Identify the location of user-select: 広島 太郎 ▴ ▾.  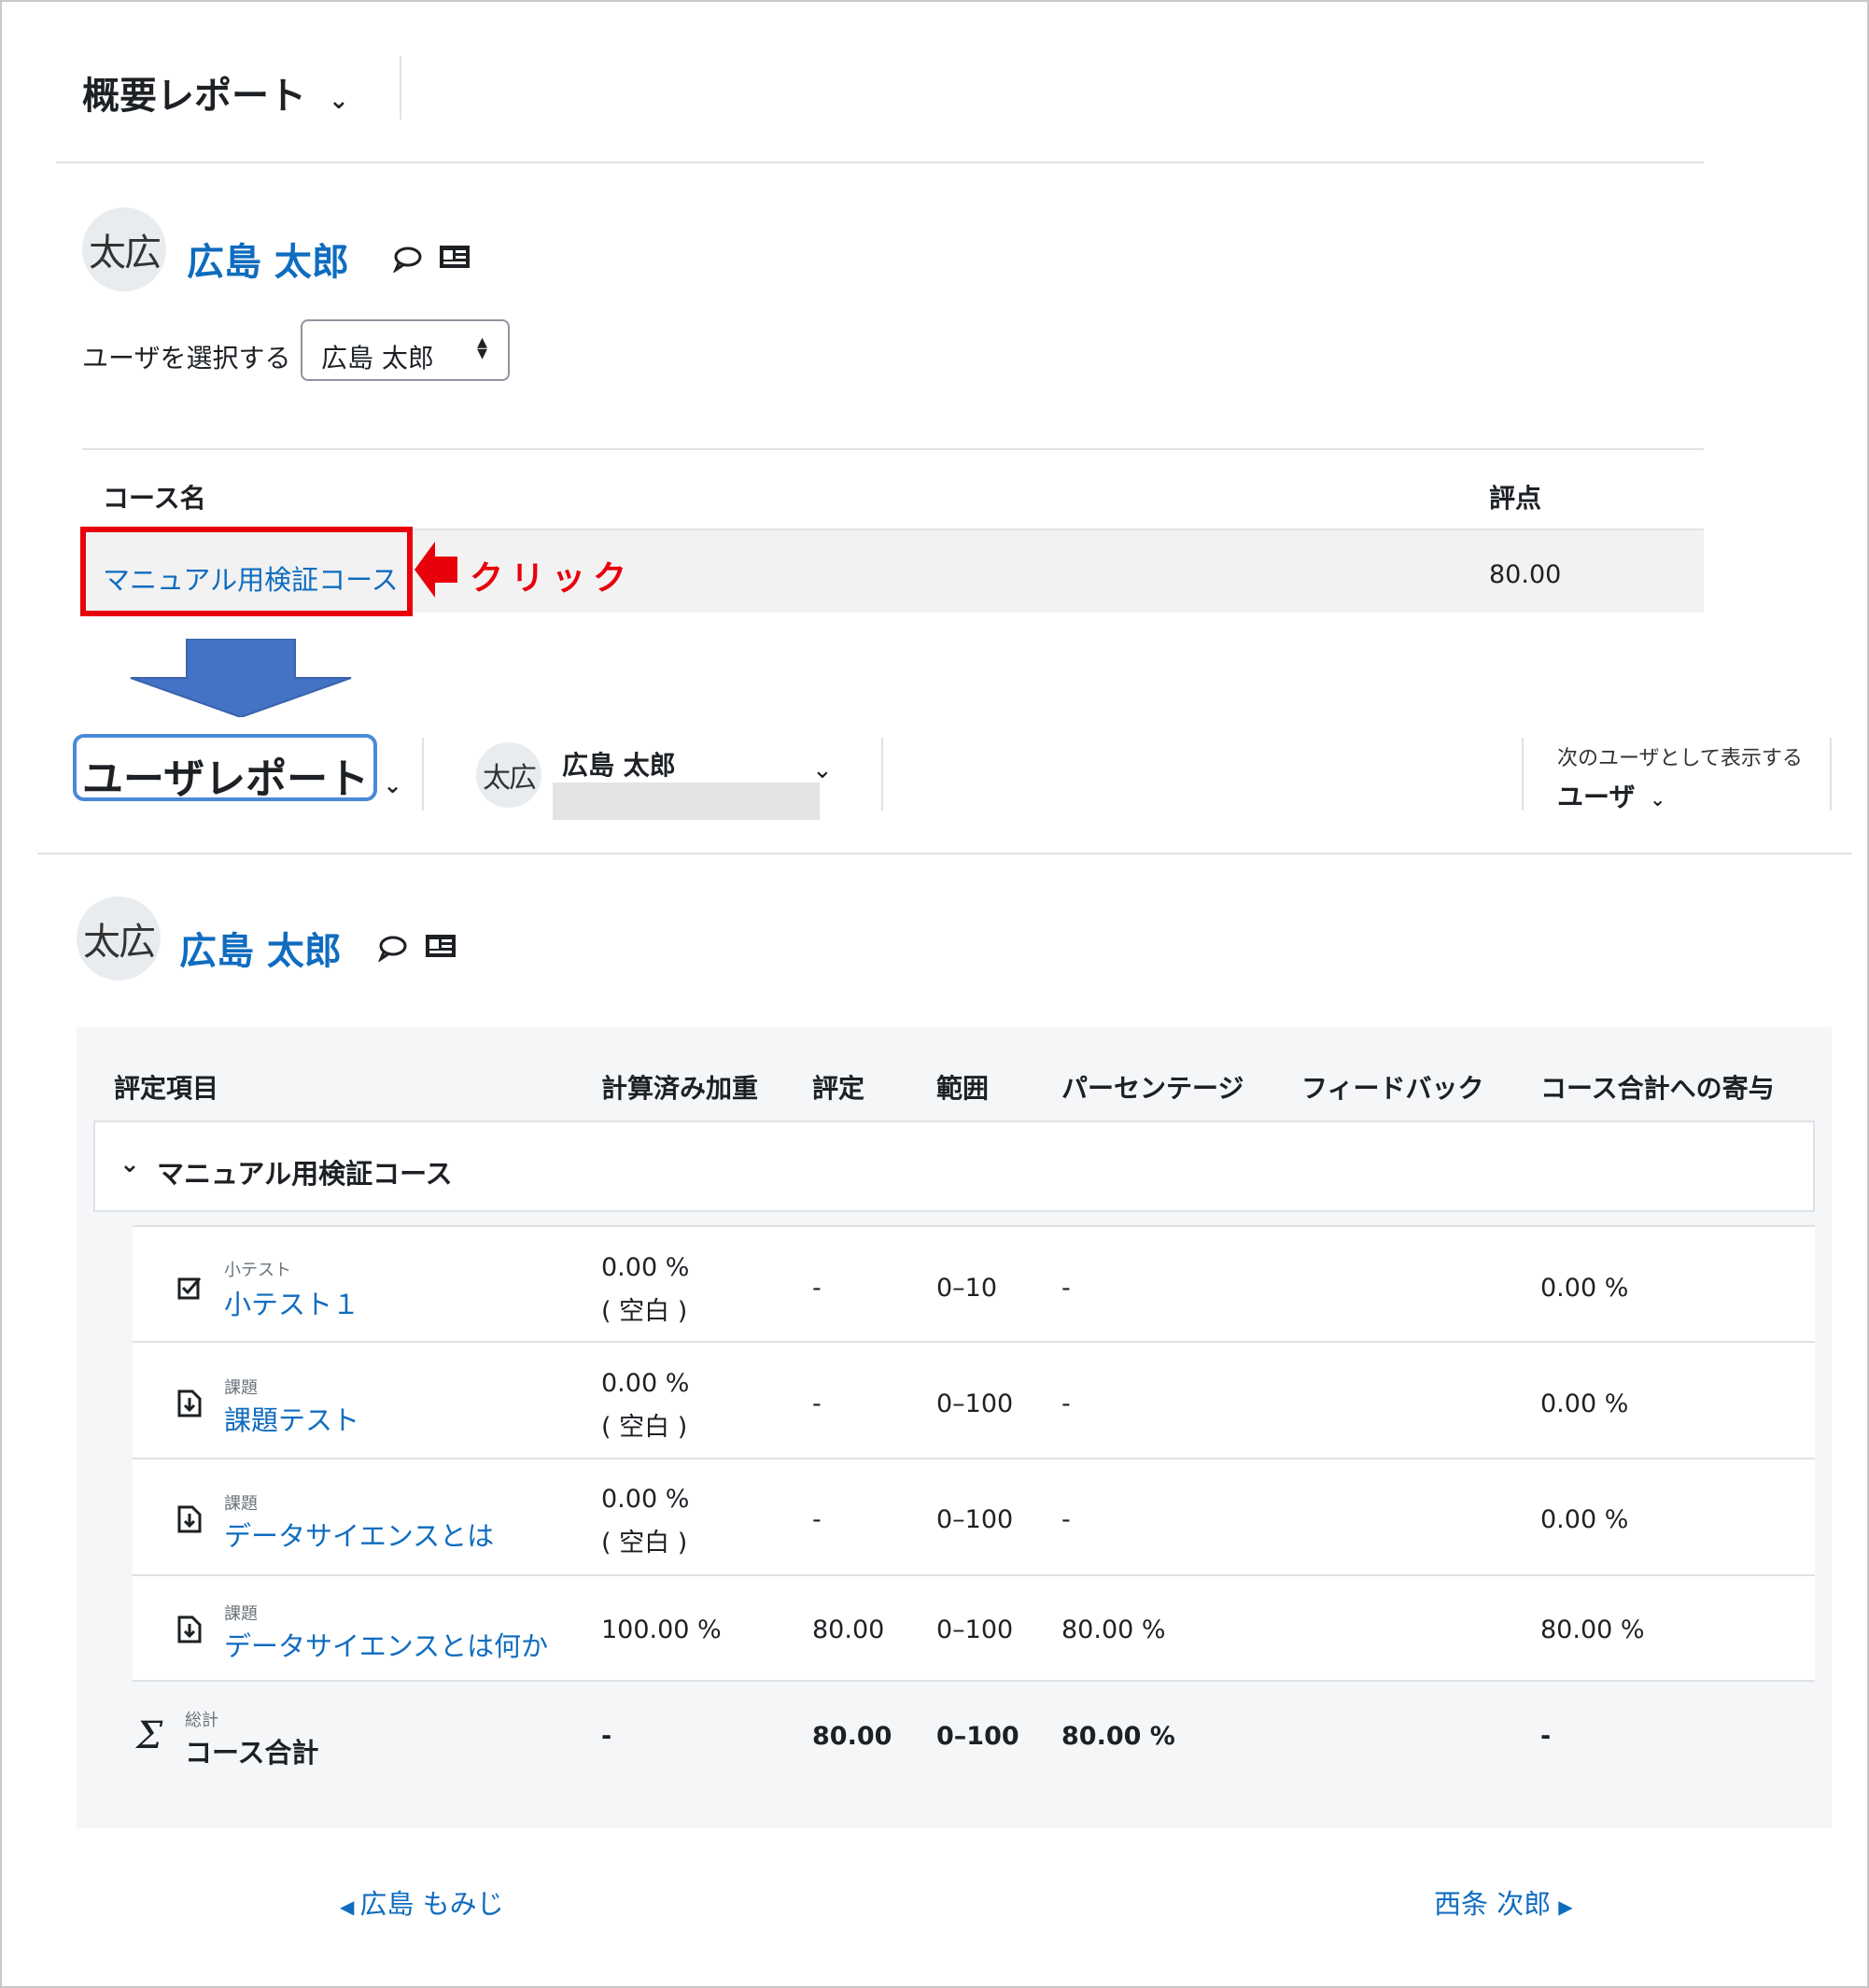
(405, 350).